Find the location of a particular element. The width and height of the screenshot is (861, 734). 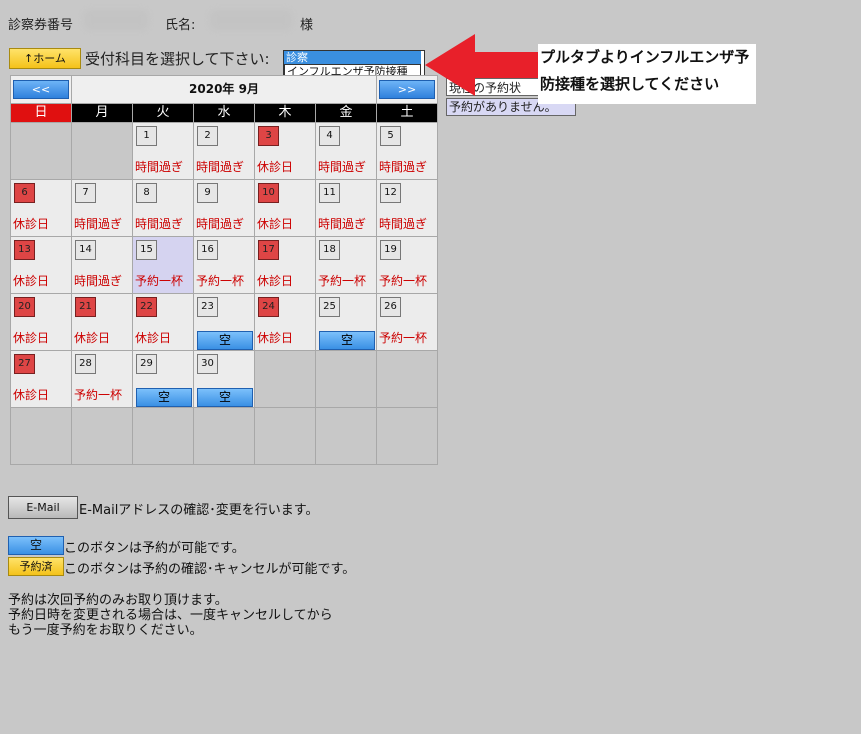

day-number: 12 is located at coordinates (390, 193).